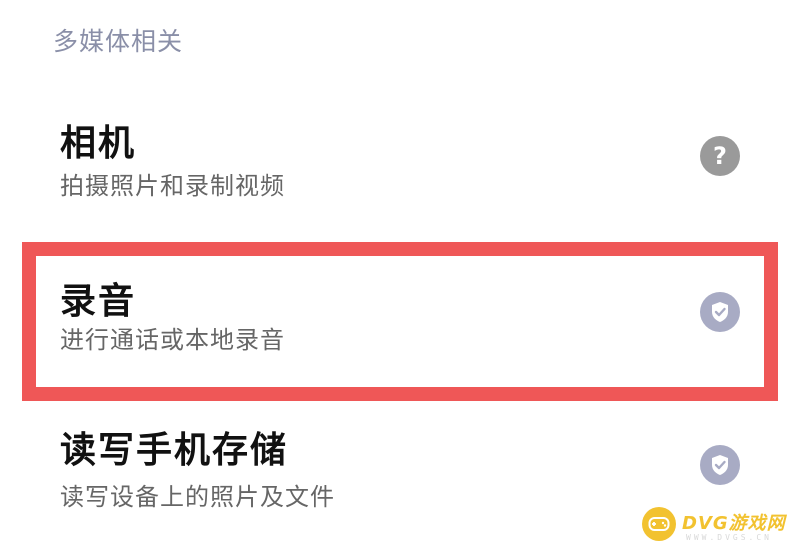 The height and width of the screenshot is (553, 800). What do you see at coordinates (98, 143) in the screenshot?
I see `permission-title: 相机` at bounding box center [98, 143].